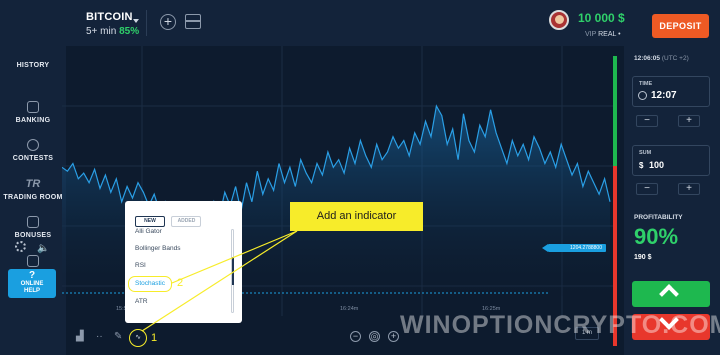 The height and width of the screenshot is (355, 720). Describe the element at coordinates (645, 153) in the screenshot. I see `sum-caption: SUM` at that location.